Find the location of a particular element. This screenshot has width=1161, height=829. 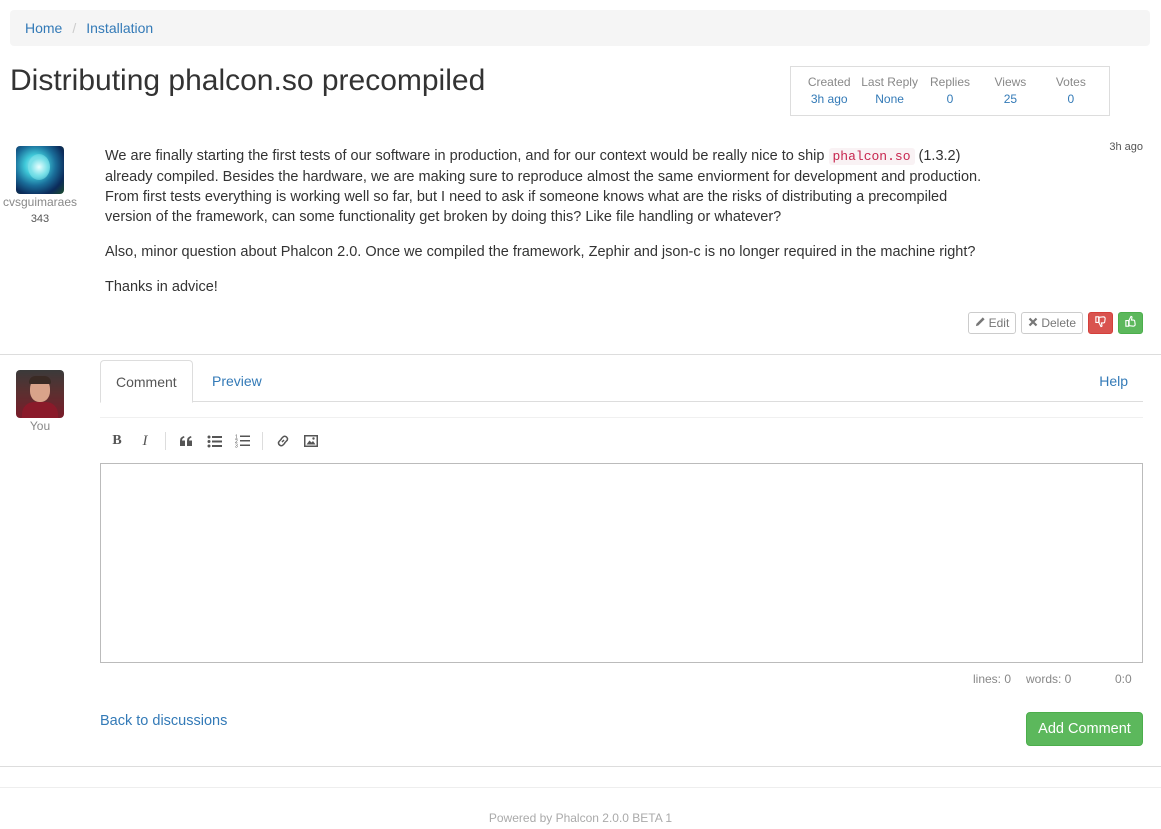

thumbs-down-icon is located at coordinates (1100, 323).